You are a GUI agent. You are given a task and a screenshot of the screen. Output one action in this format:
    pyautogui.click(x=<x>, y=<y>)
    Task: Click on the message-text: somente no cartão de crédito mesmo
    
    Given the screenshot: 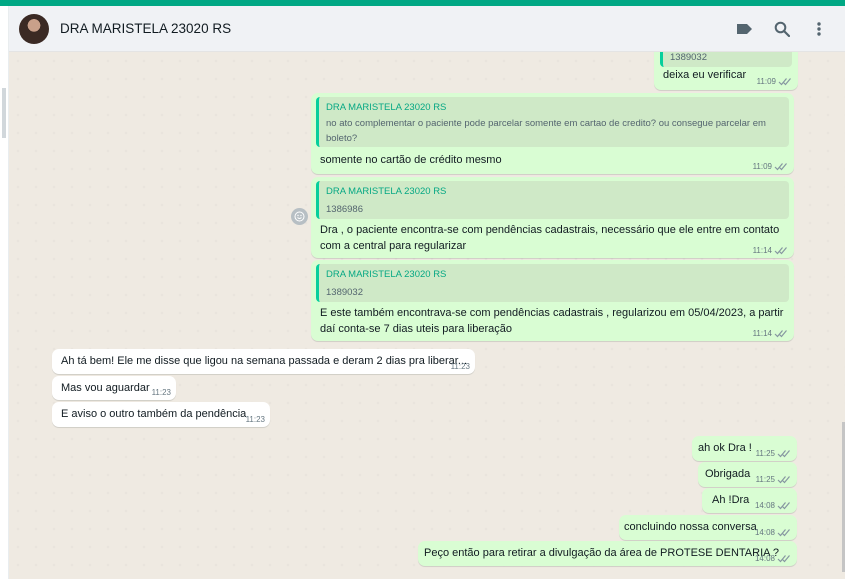 What is the action you would take?
    pyautogui.click(x=411, y=160)
    